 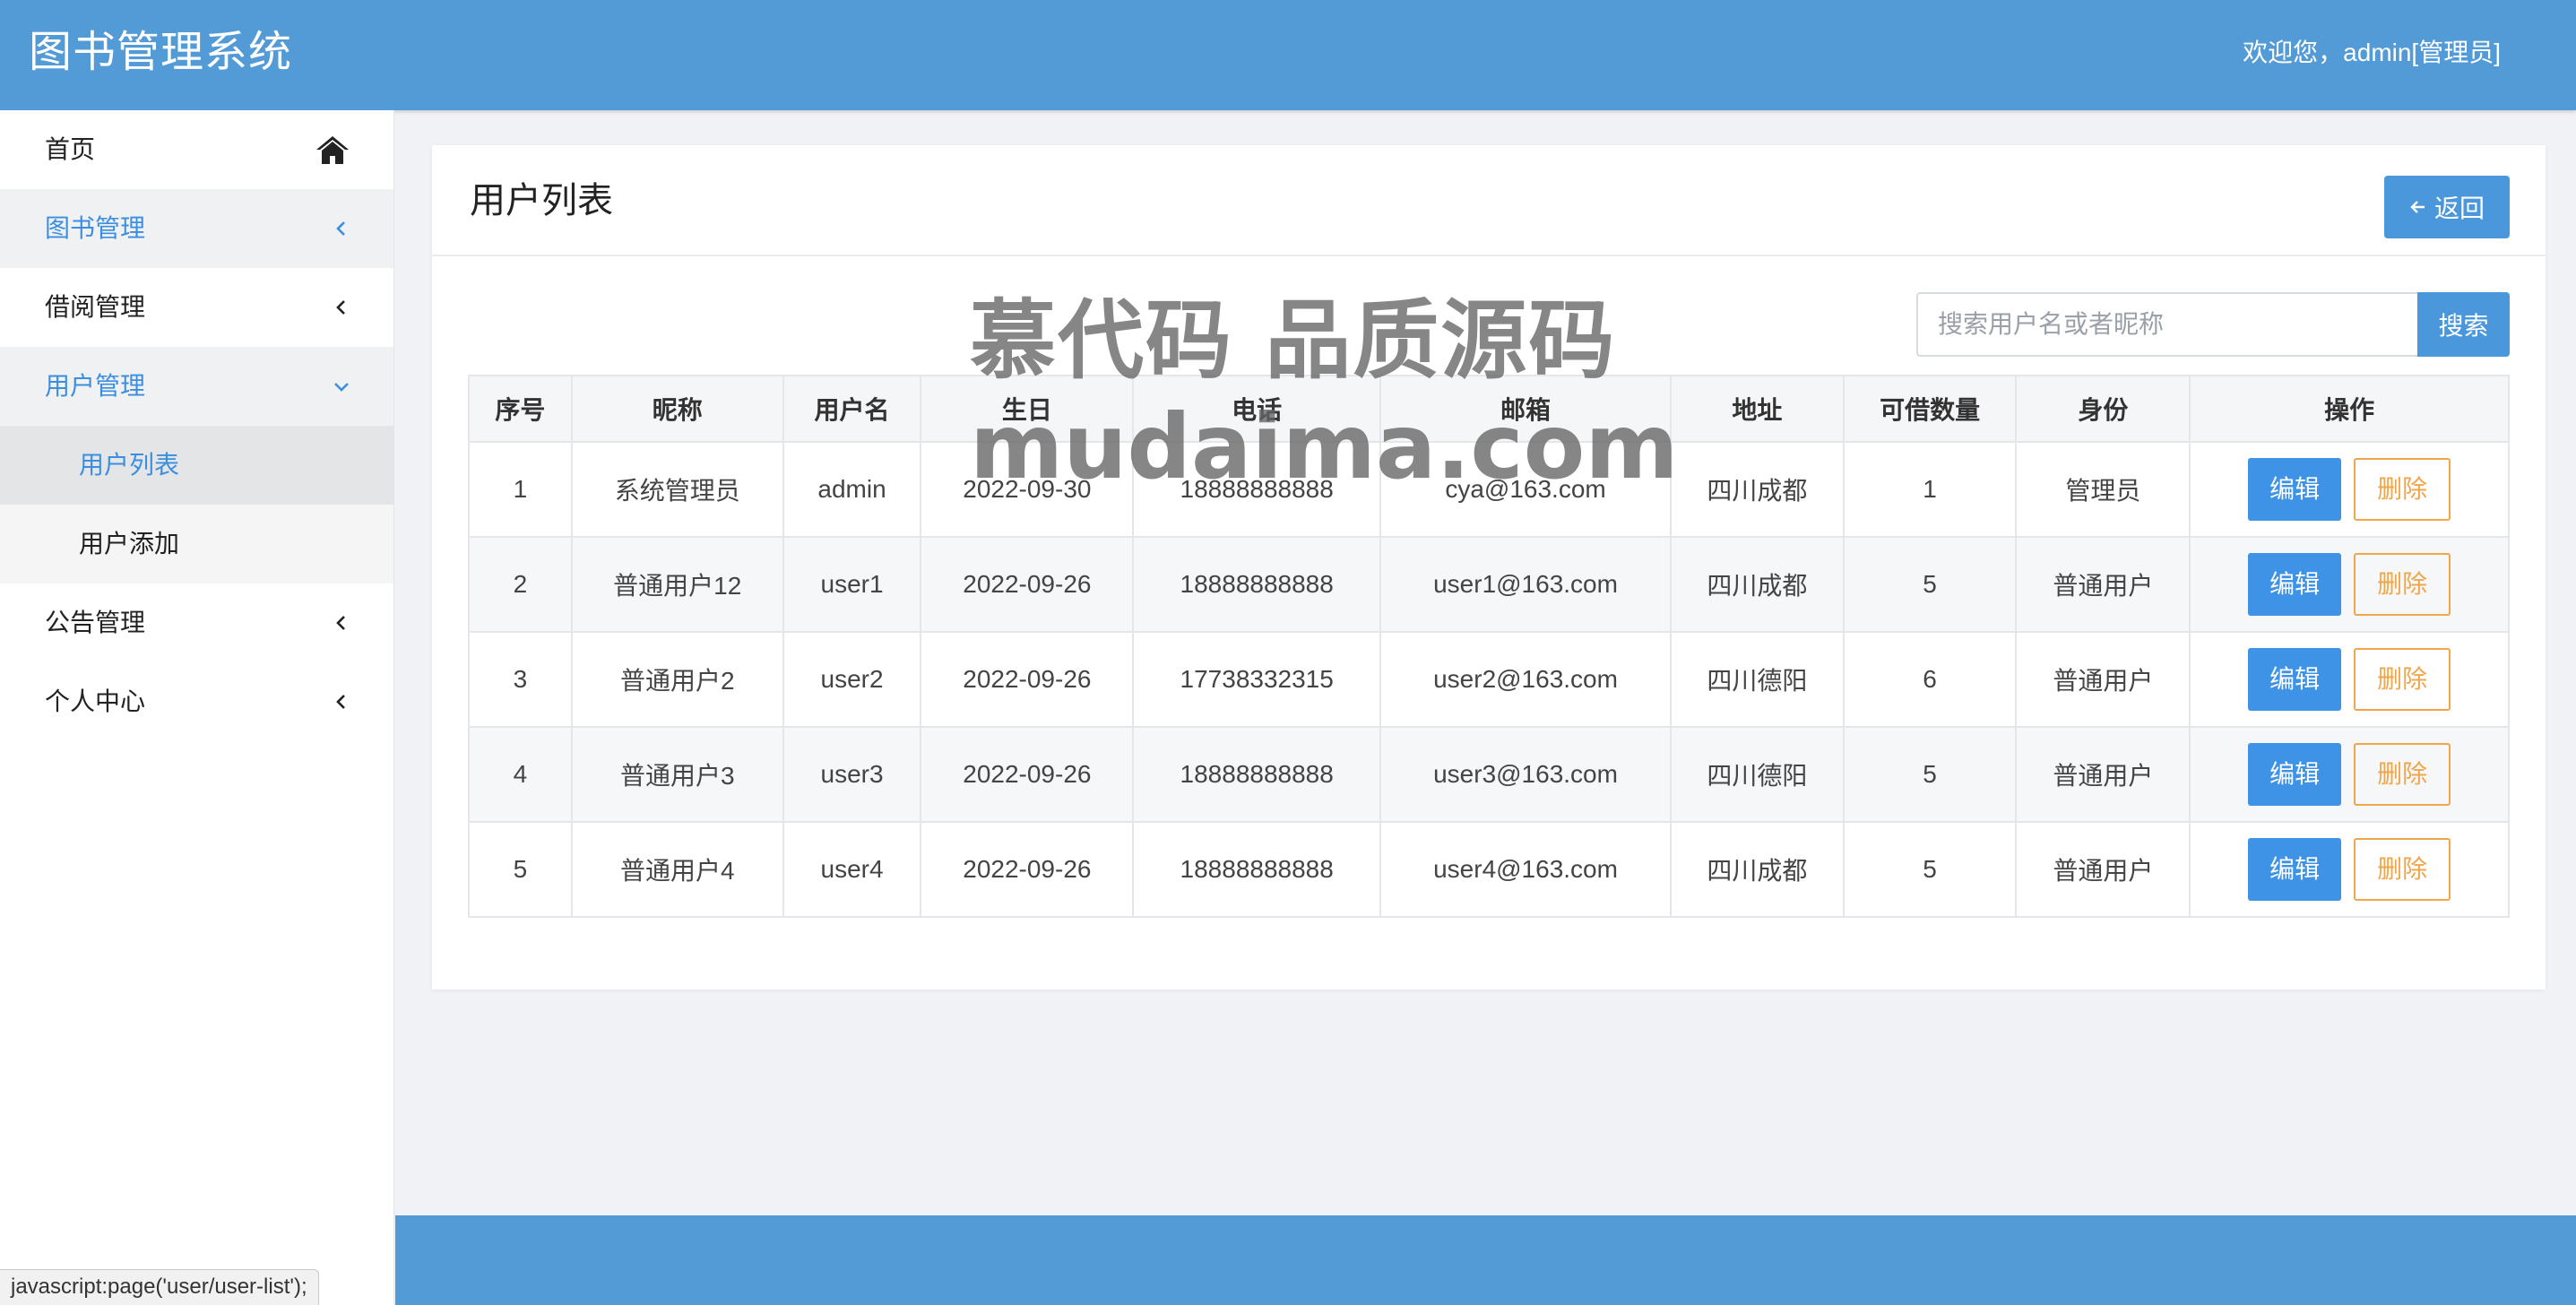 What do you see at coordinates (1757, 409) in the screenshot?
I see `column-header: 地址` at bounding box center [1757, 409].